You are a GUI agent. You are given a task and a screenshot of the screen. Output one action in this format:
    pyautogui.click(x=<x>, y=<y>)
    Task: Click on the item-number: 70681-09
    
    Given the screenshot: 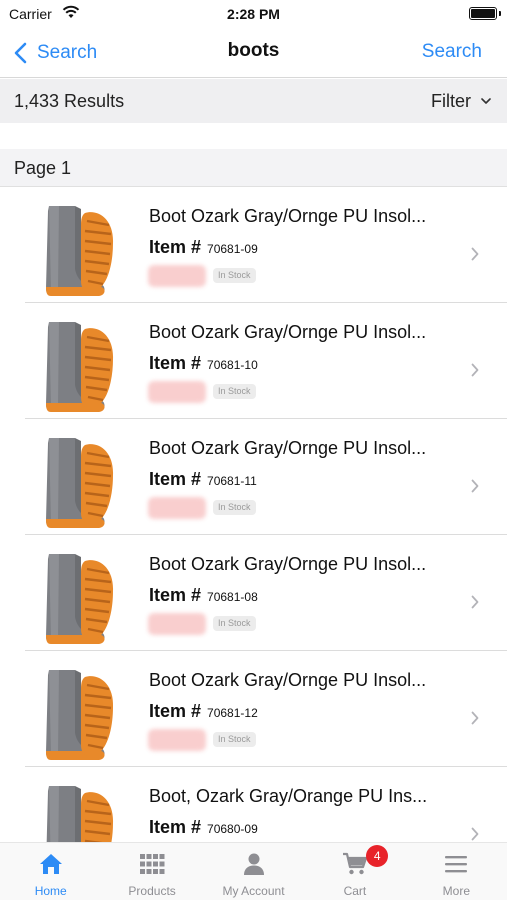 What is the action you would take?
    pyautogui.click(x=232, y=249)
    